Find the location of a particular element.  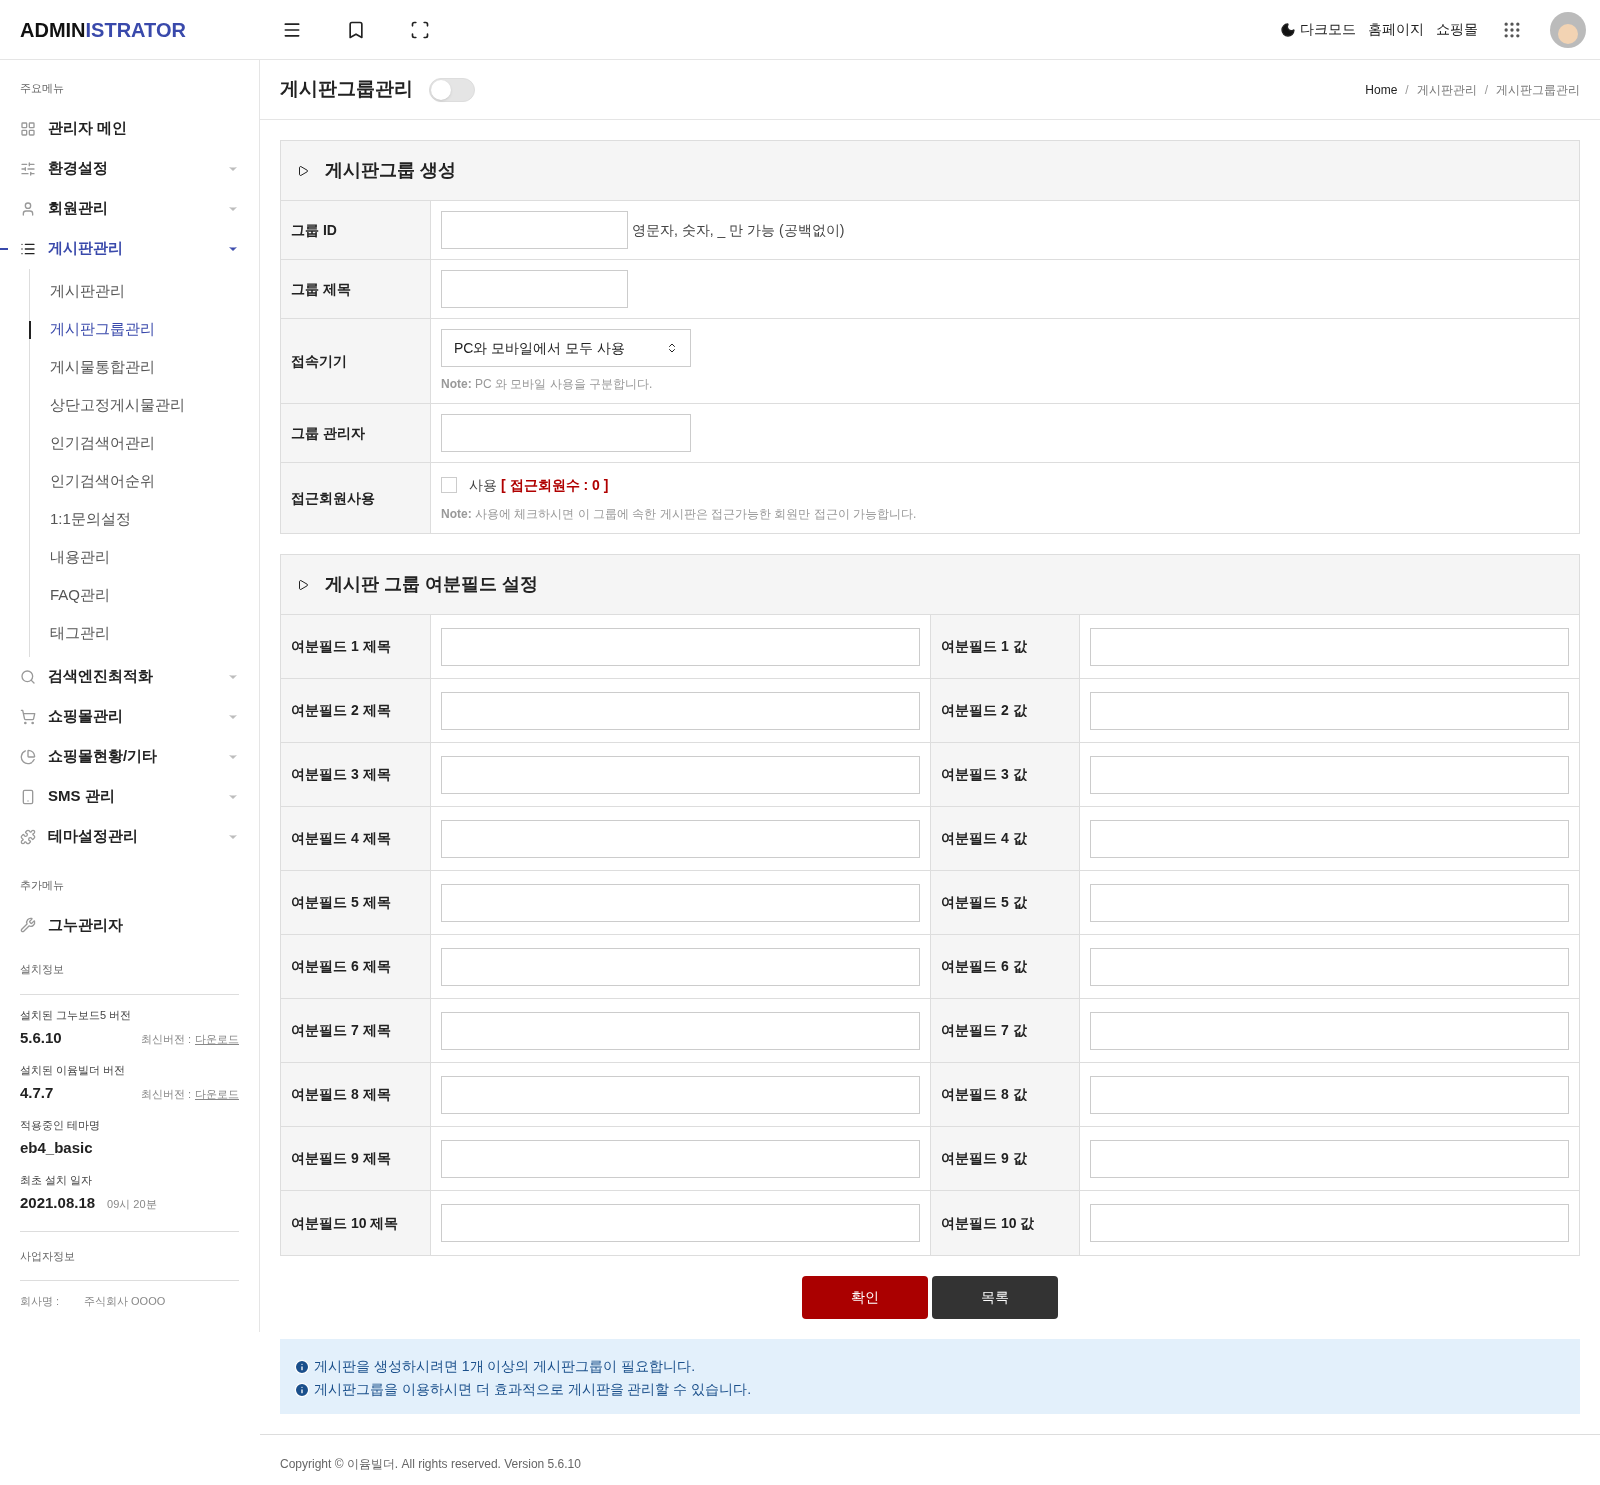

toggle-switch is located at coordinates (452, 89).